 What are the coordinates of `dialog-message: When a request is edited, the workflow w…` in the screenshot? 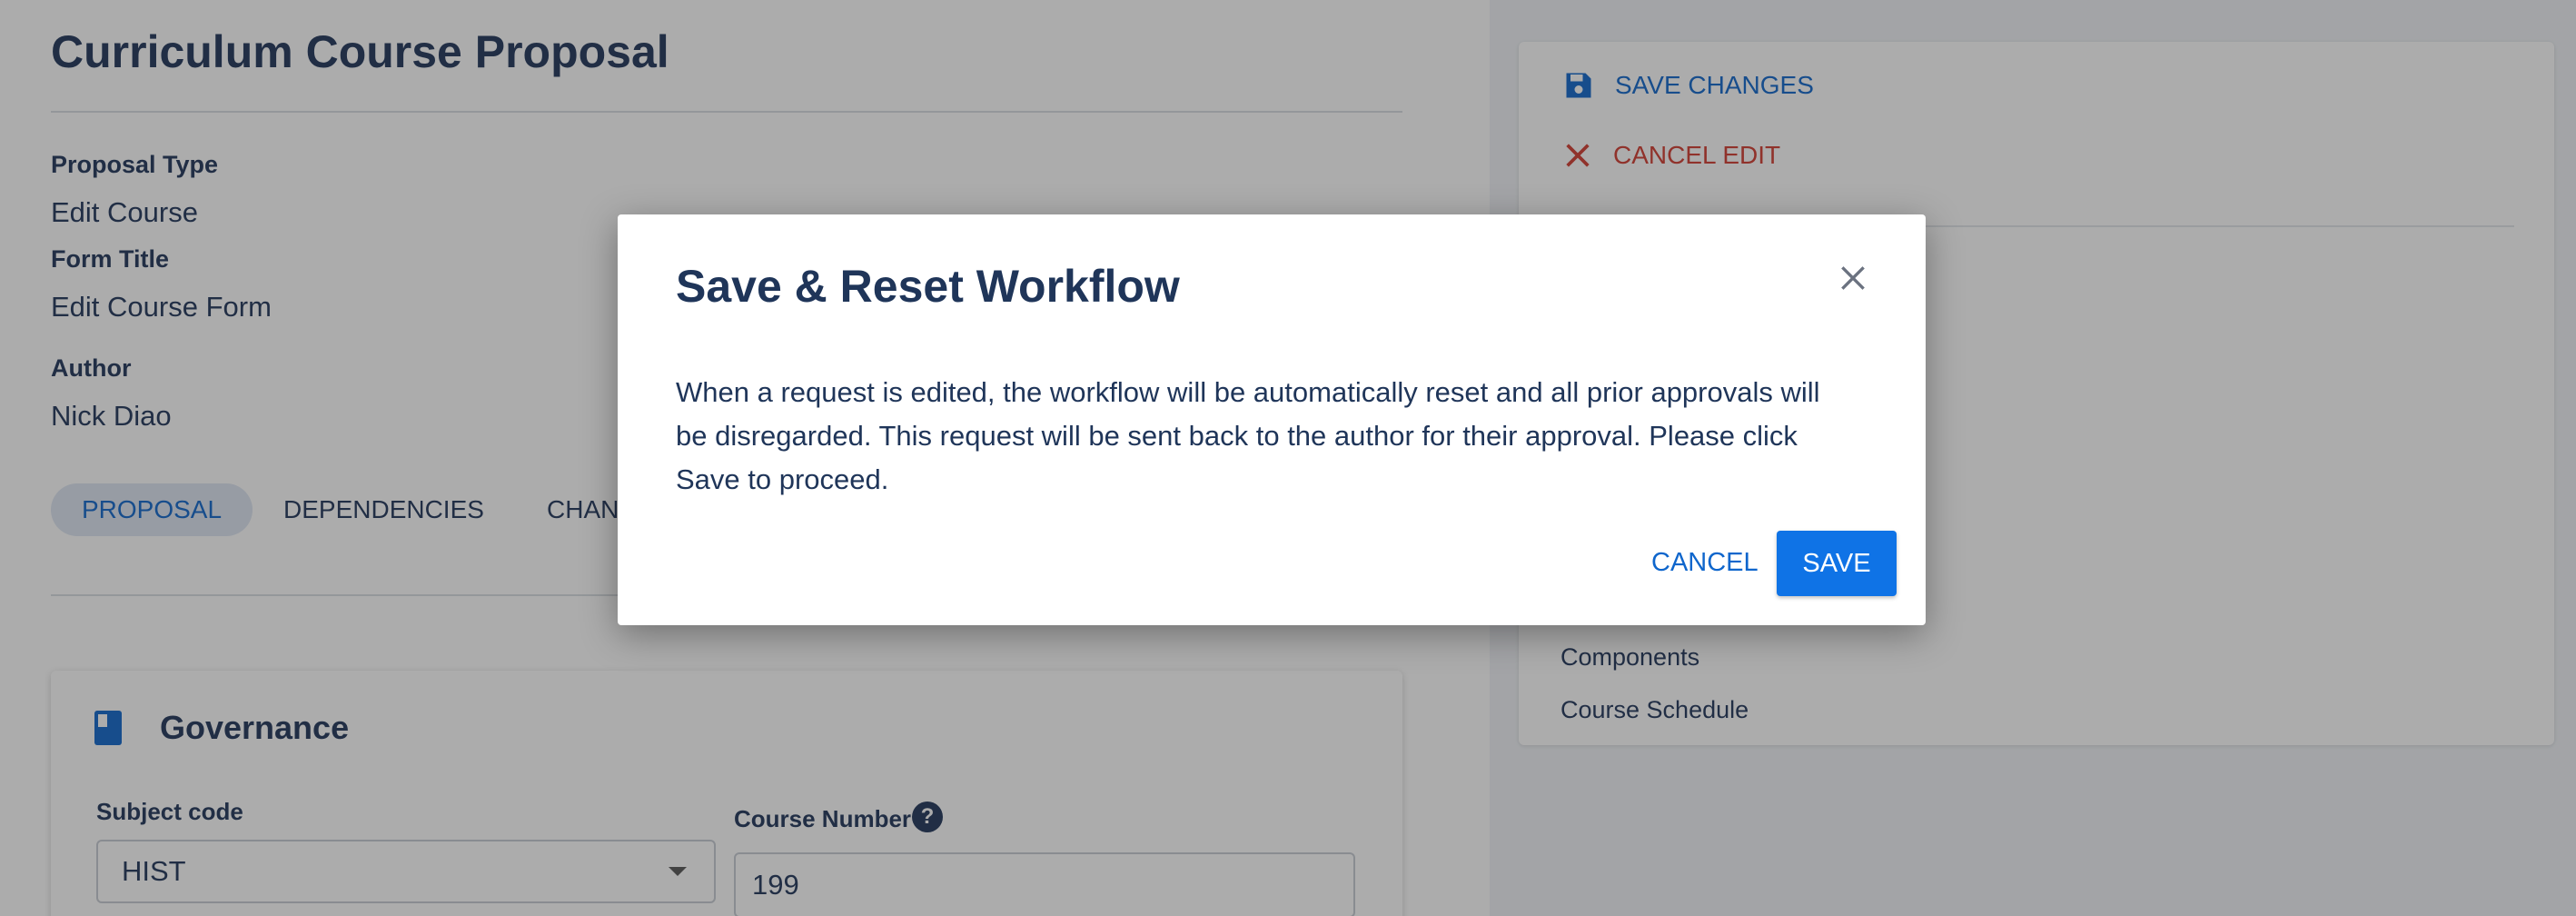 It's located at (1248, 435).